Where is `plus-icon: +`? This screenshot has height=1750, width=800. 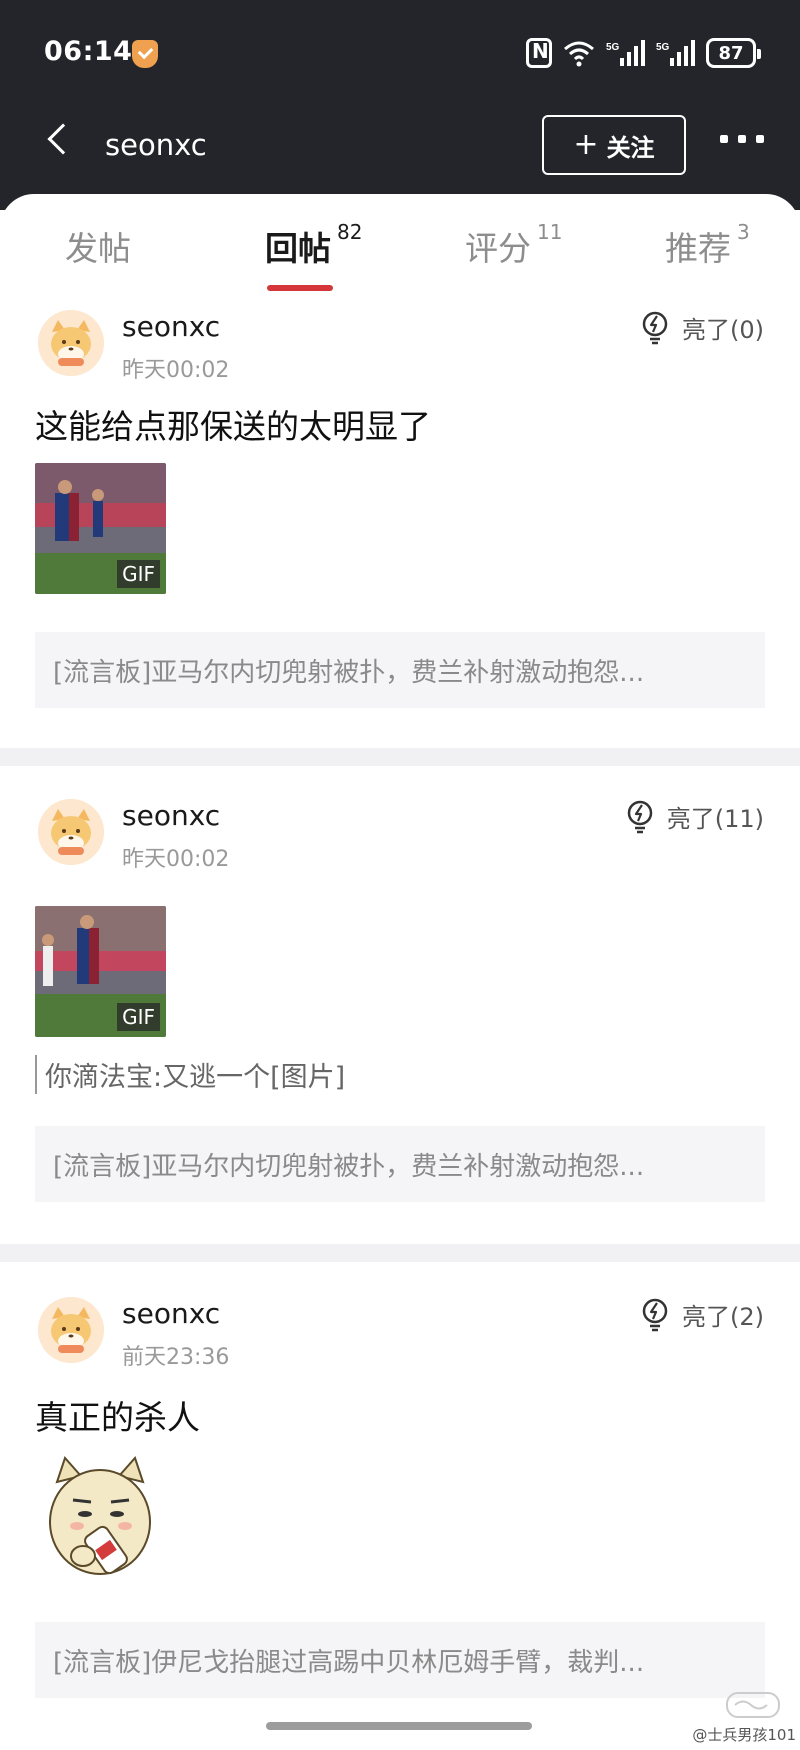
plus-icon: + is located at coordinates (586, 144).